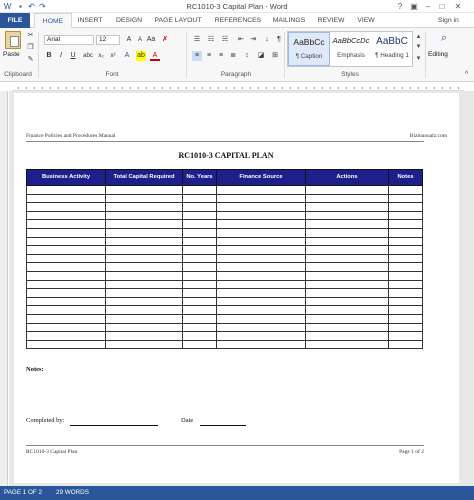  What do you see at coordinates (114, 425) in the screenshot?
I see `completed-by-line` at bounding box center [114, 425].